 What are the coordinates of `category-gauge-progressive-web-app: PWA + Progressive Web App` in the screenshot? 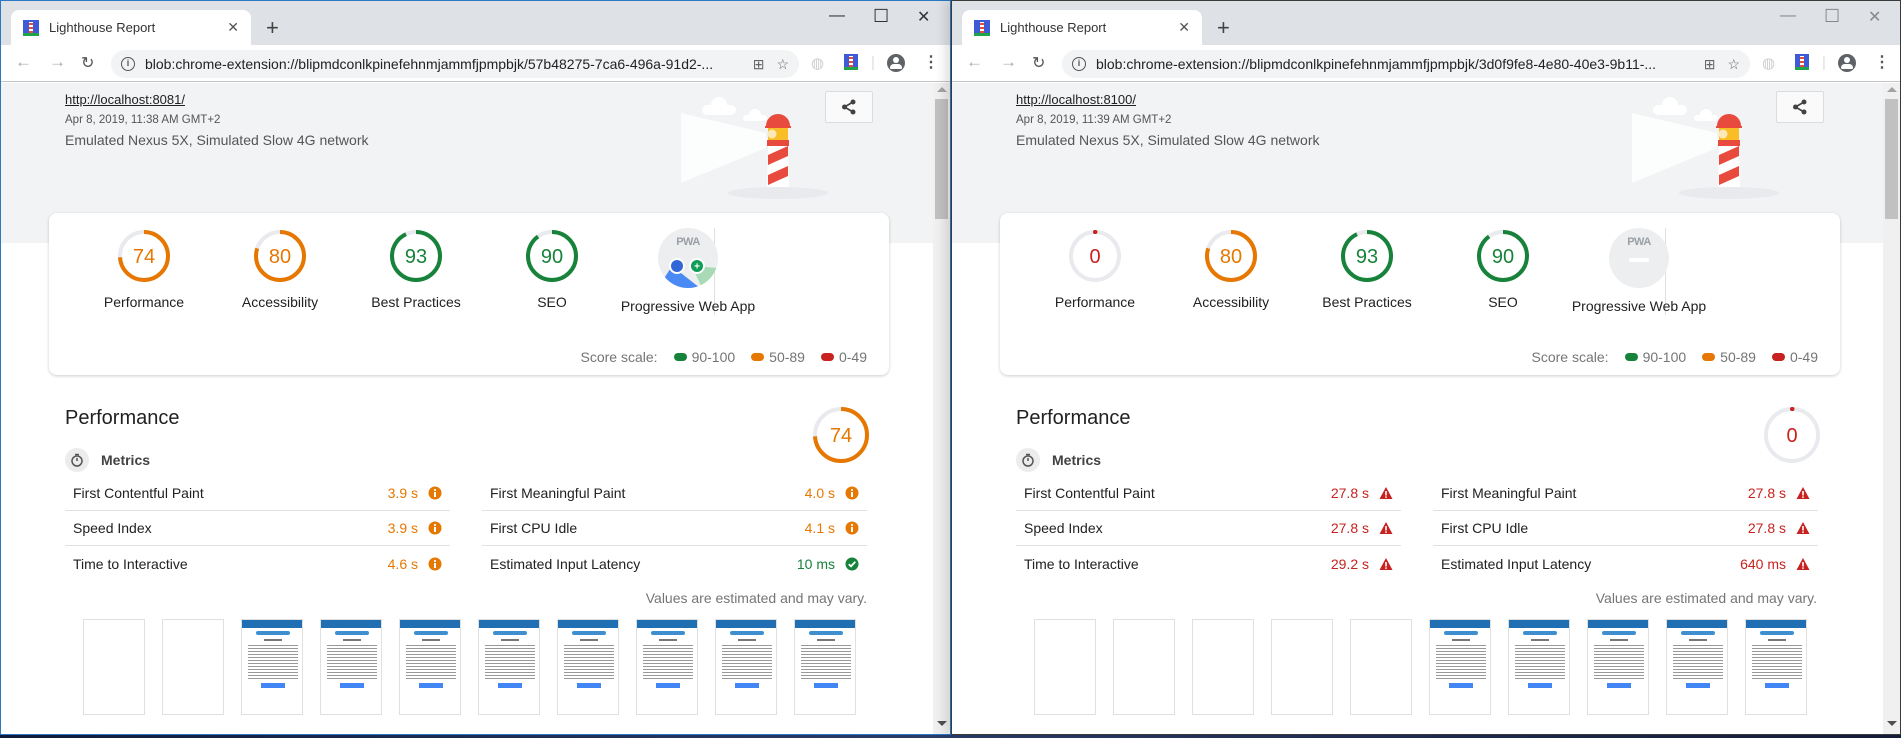 It's located at (688, 271).